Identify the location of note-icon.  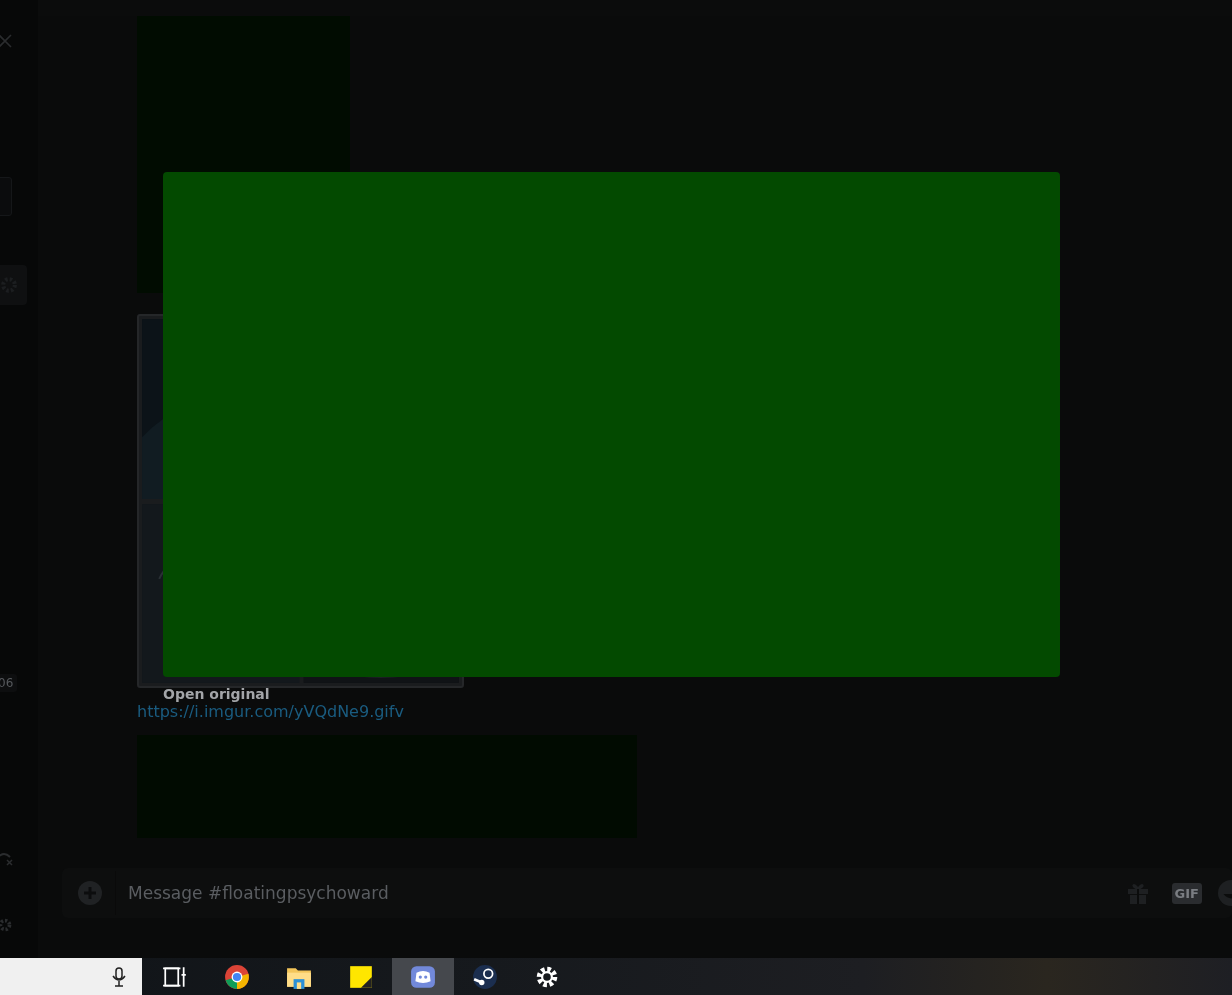
(361, 976).